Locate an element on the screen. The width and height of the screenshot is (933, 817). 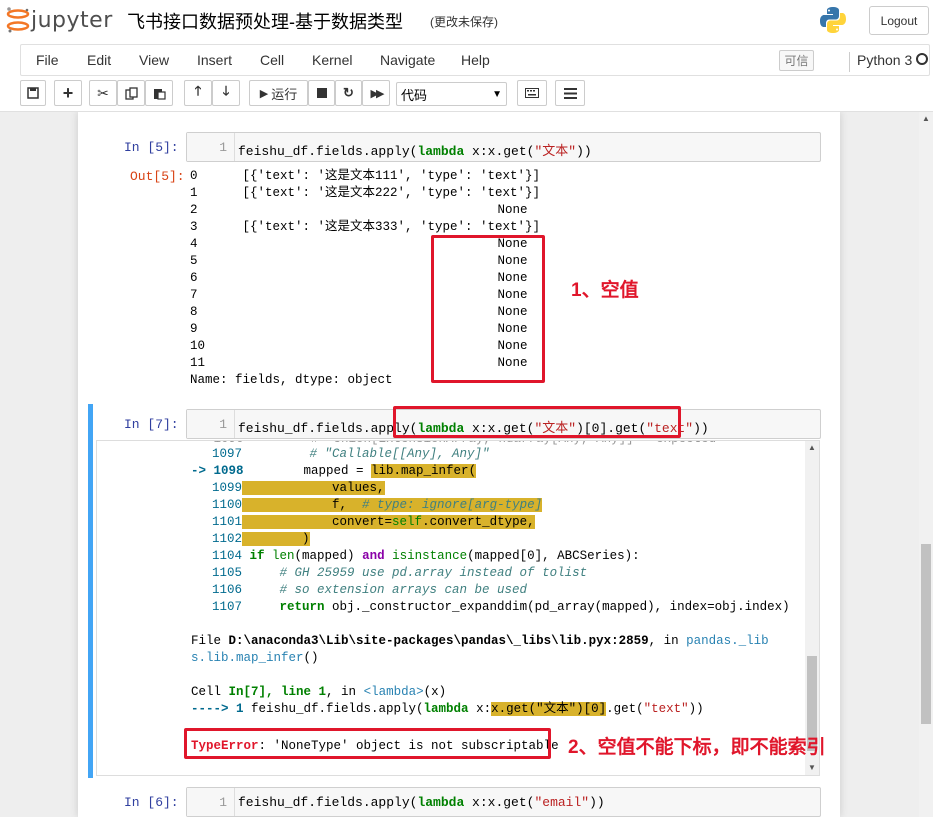
move-down-button: 🡓 is located at coordinates (226, 93).